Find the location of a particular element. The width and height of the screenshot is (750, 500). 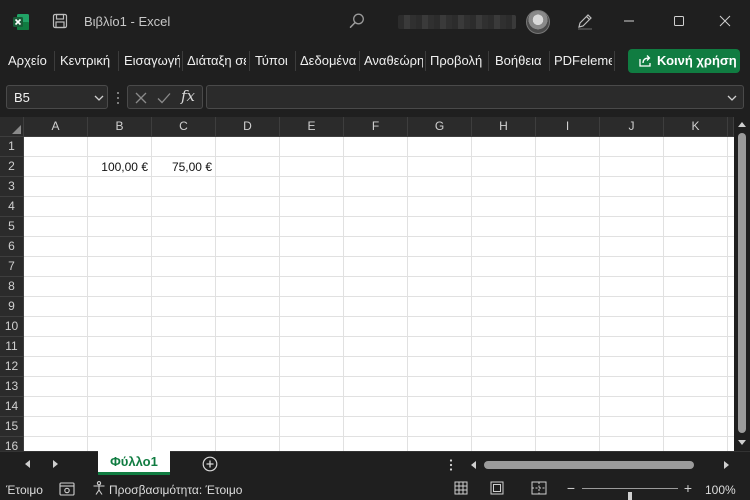

vertical-scroll-thumb is located at coordinates (742, 283).